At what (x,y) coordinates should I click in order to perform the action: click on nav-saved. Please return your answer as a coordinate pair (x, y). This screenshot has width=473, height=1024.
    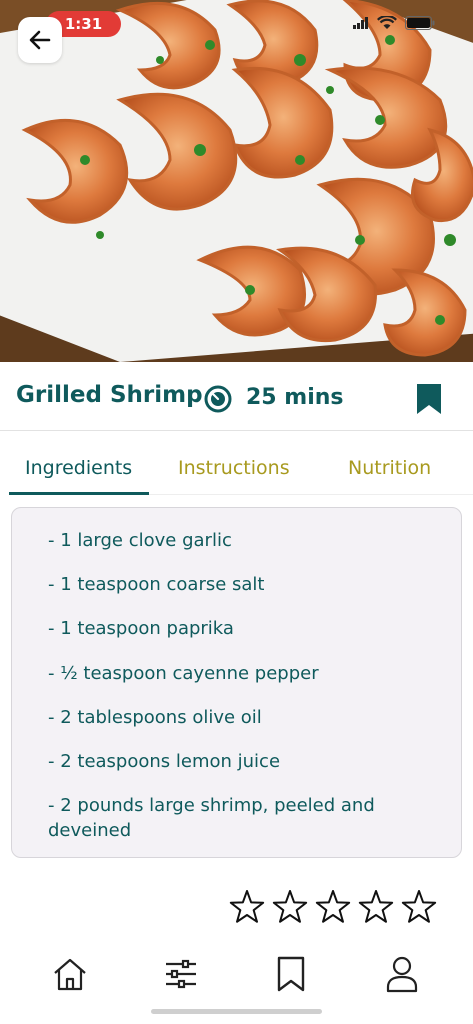
    Looking at the image, I should click on (291, 974).